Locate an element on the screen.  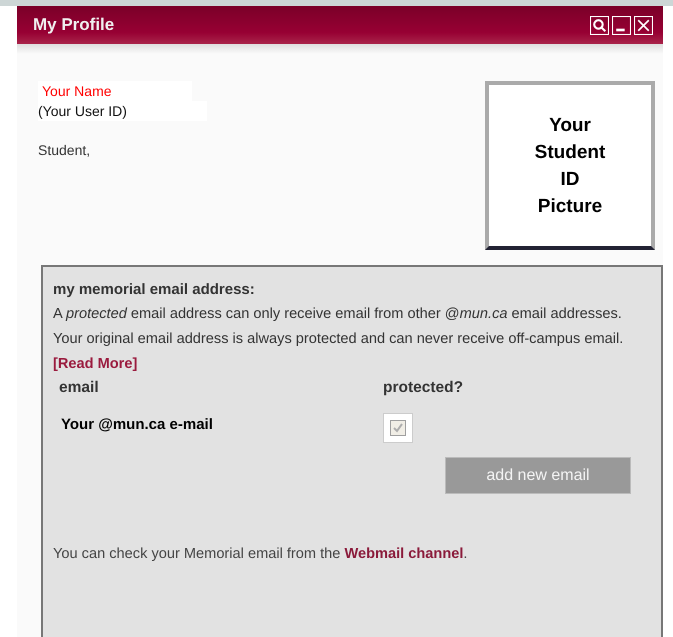
minimize-icon is located at coordinates (621, 25).